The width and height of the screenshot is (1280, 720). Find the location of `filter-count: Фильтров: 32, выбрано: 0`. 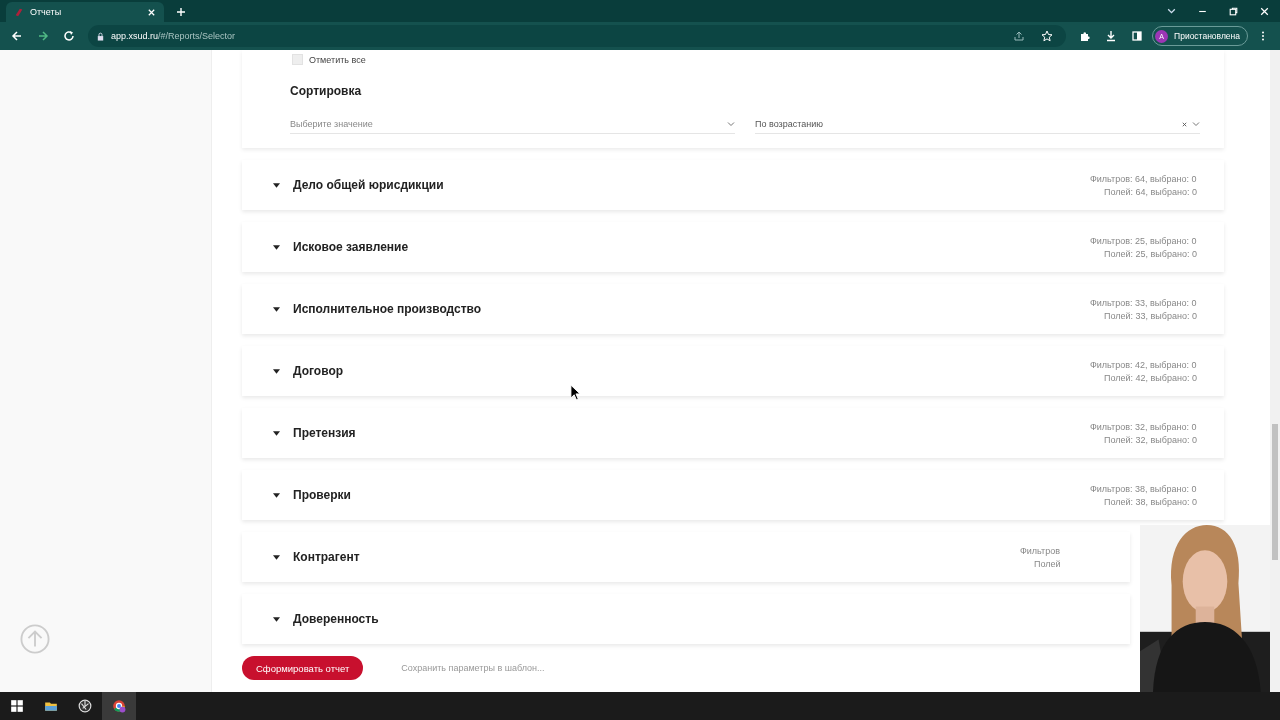

filter-count: Фильтров: 32, выбрано: 0 is located at coordinates (1144, 426).